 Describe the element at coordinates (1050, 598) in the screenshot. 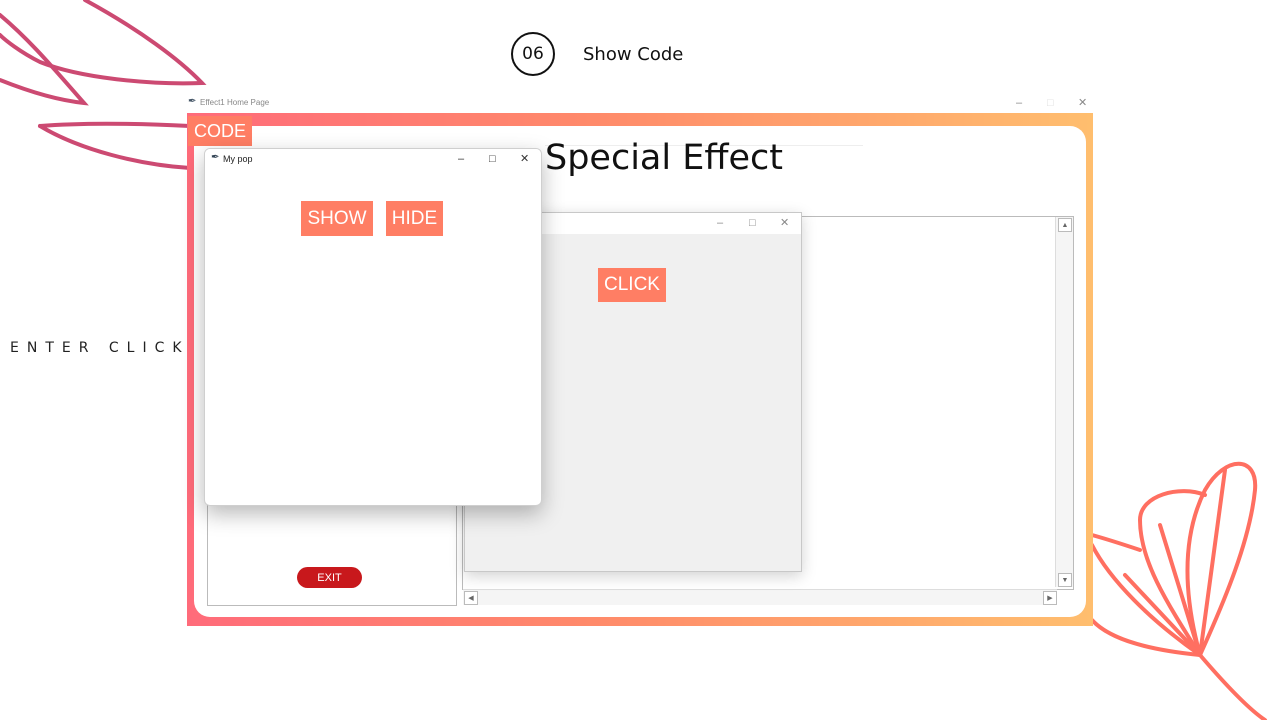

I see `scroll-right-icon: ▶` at that location.